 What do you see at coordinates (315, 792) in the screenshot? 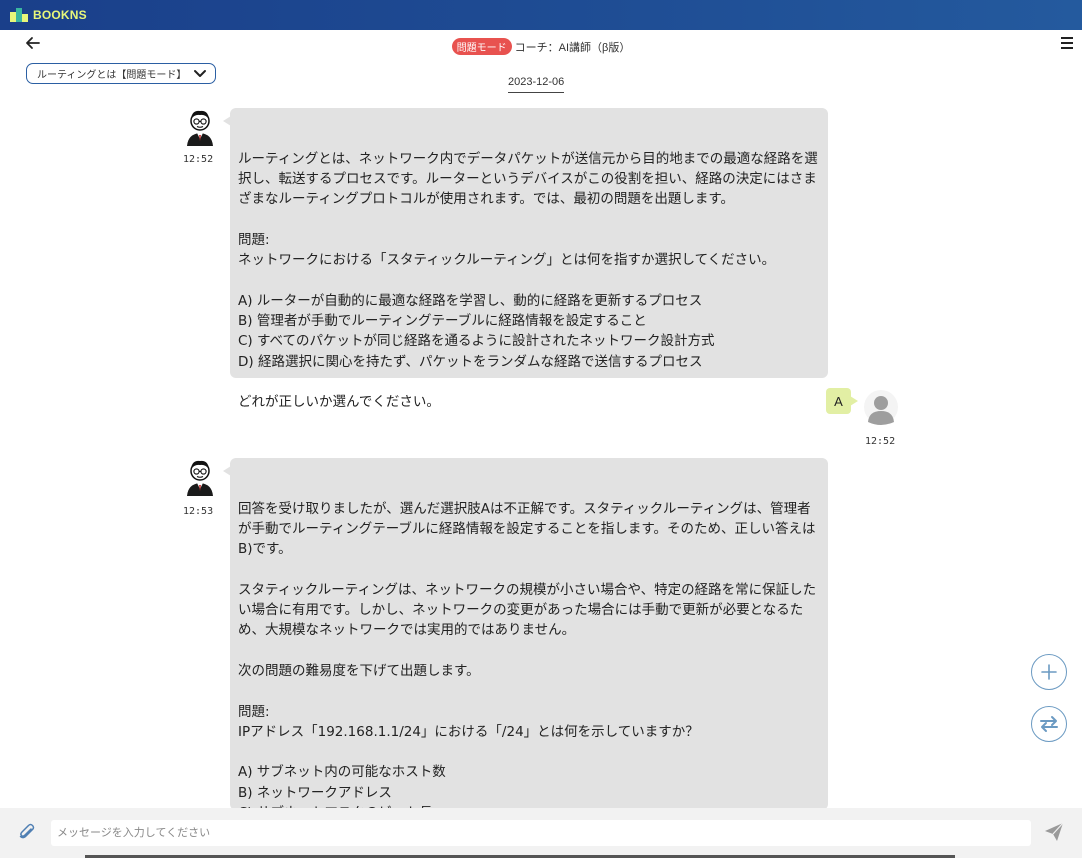
I see `message-line: B) ネットワークアドレス` at bounding box center [315, 792].